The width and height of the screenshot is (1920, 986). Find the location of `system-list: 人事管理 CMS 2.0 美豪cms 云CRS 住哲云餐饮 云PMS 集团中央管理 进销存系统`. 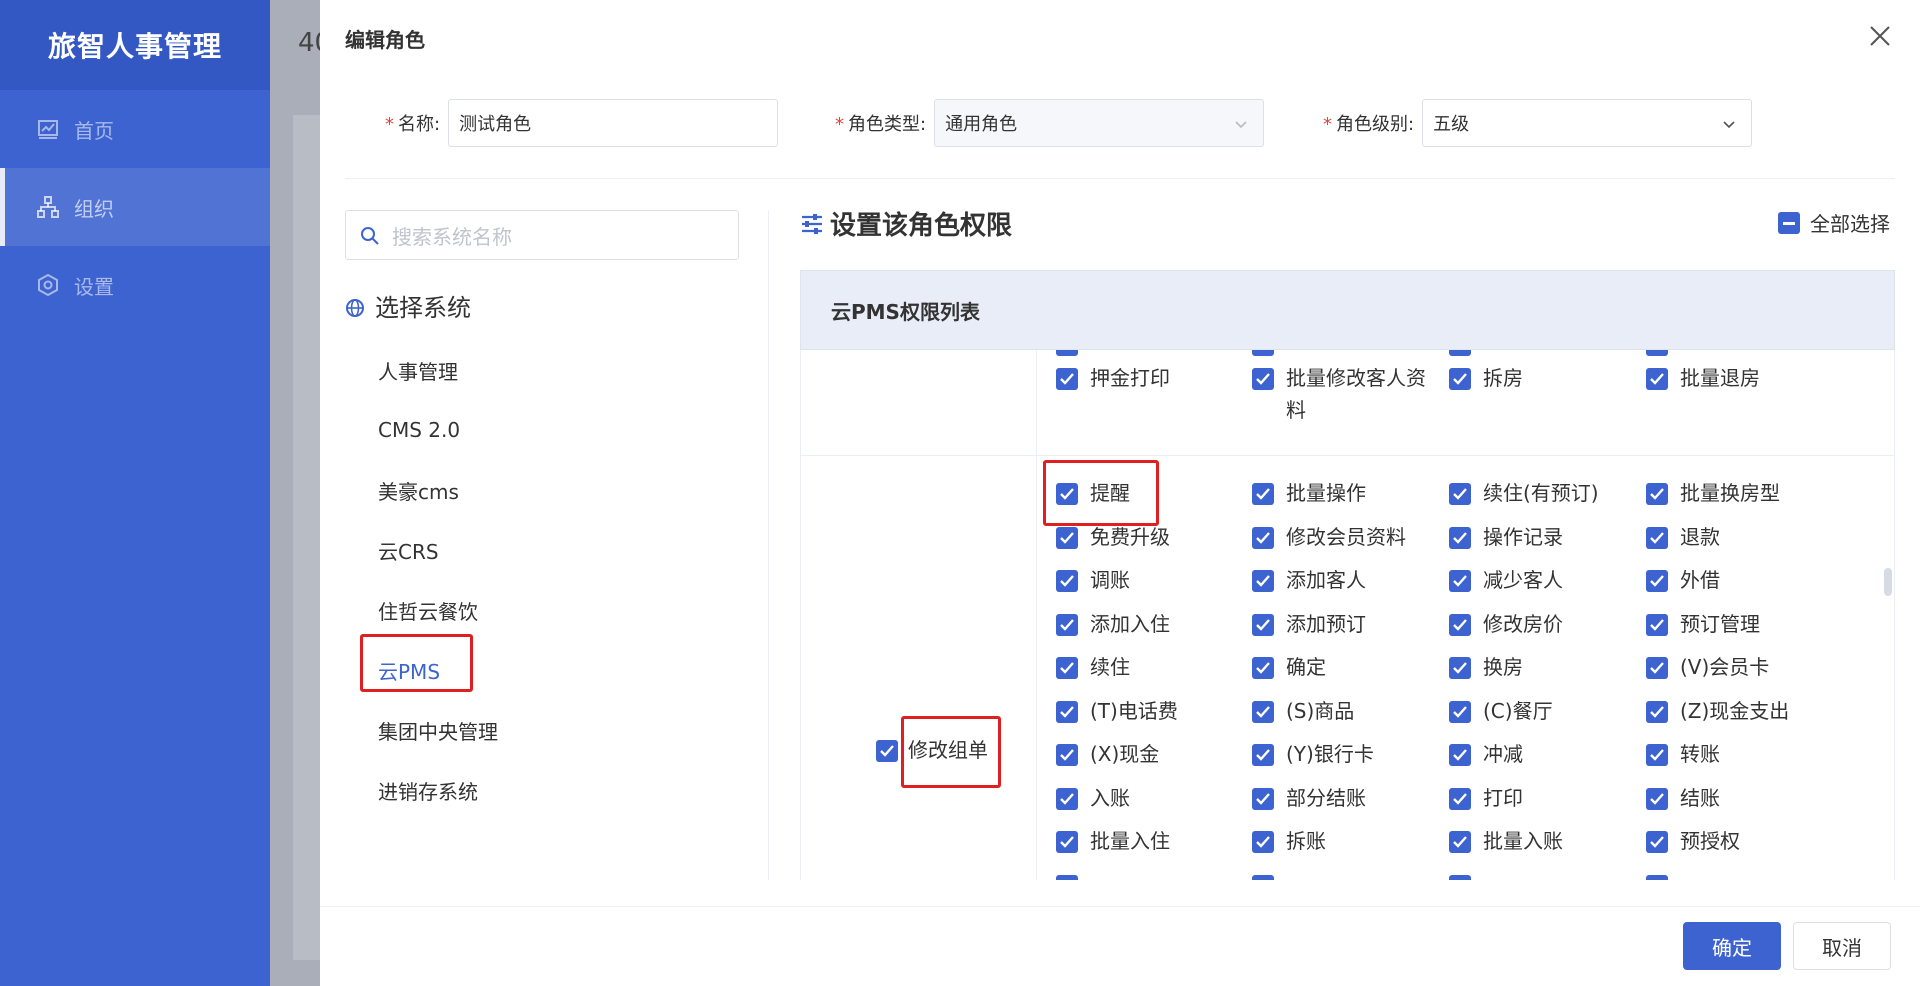

system-list: 人事管理 CMS 2.0 美豪cms 云CRS 住哲云餐饮 云PMS 集团中央管理 进销存系统 is located at coordinates (438, 580).